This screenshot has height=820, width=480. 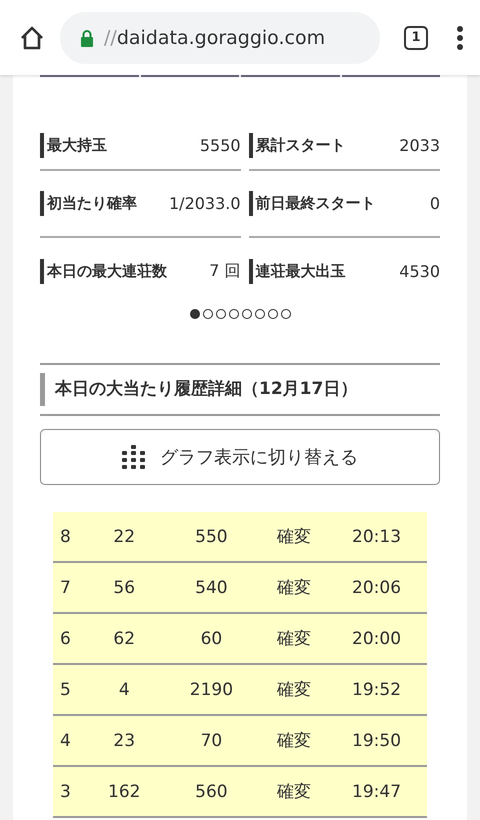 I want to click on table-cell-text: 20:13, so click(x=376, y=536).